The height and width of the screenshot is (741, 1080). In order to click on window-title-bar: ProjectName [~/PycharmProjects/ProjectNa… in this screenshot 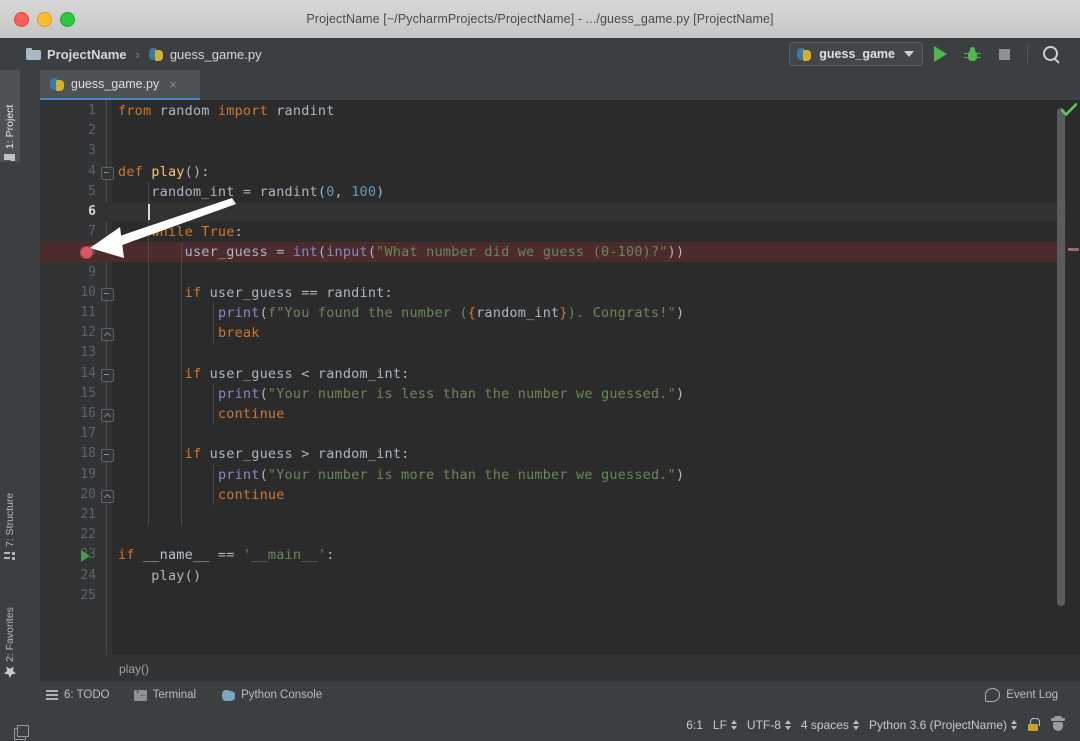, I will do `click(540, 19)`.